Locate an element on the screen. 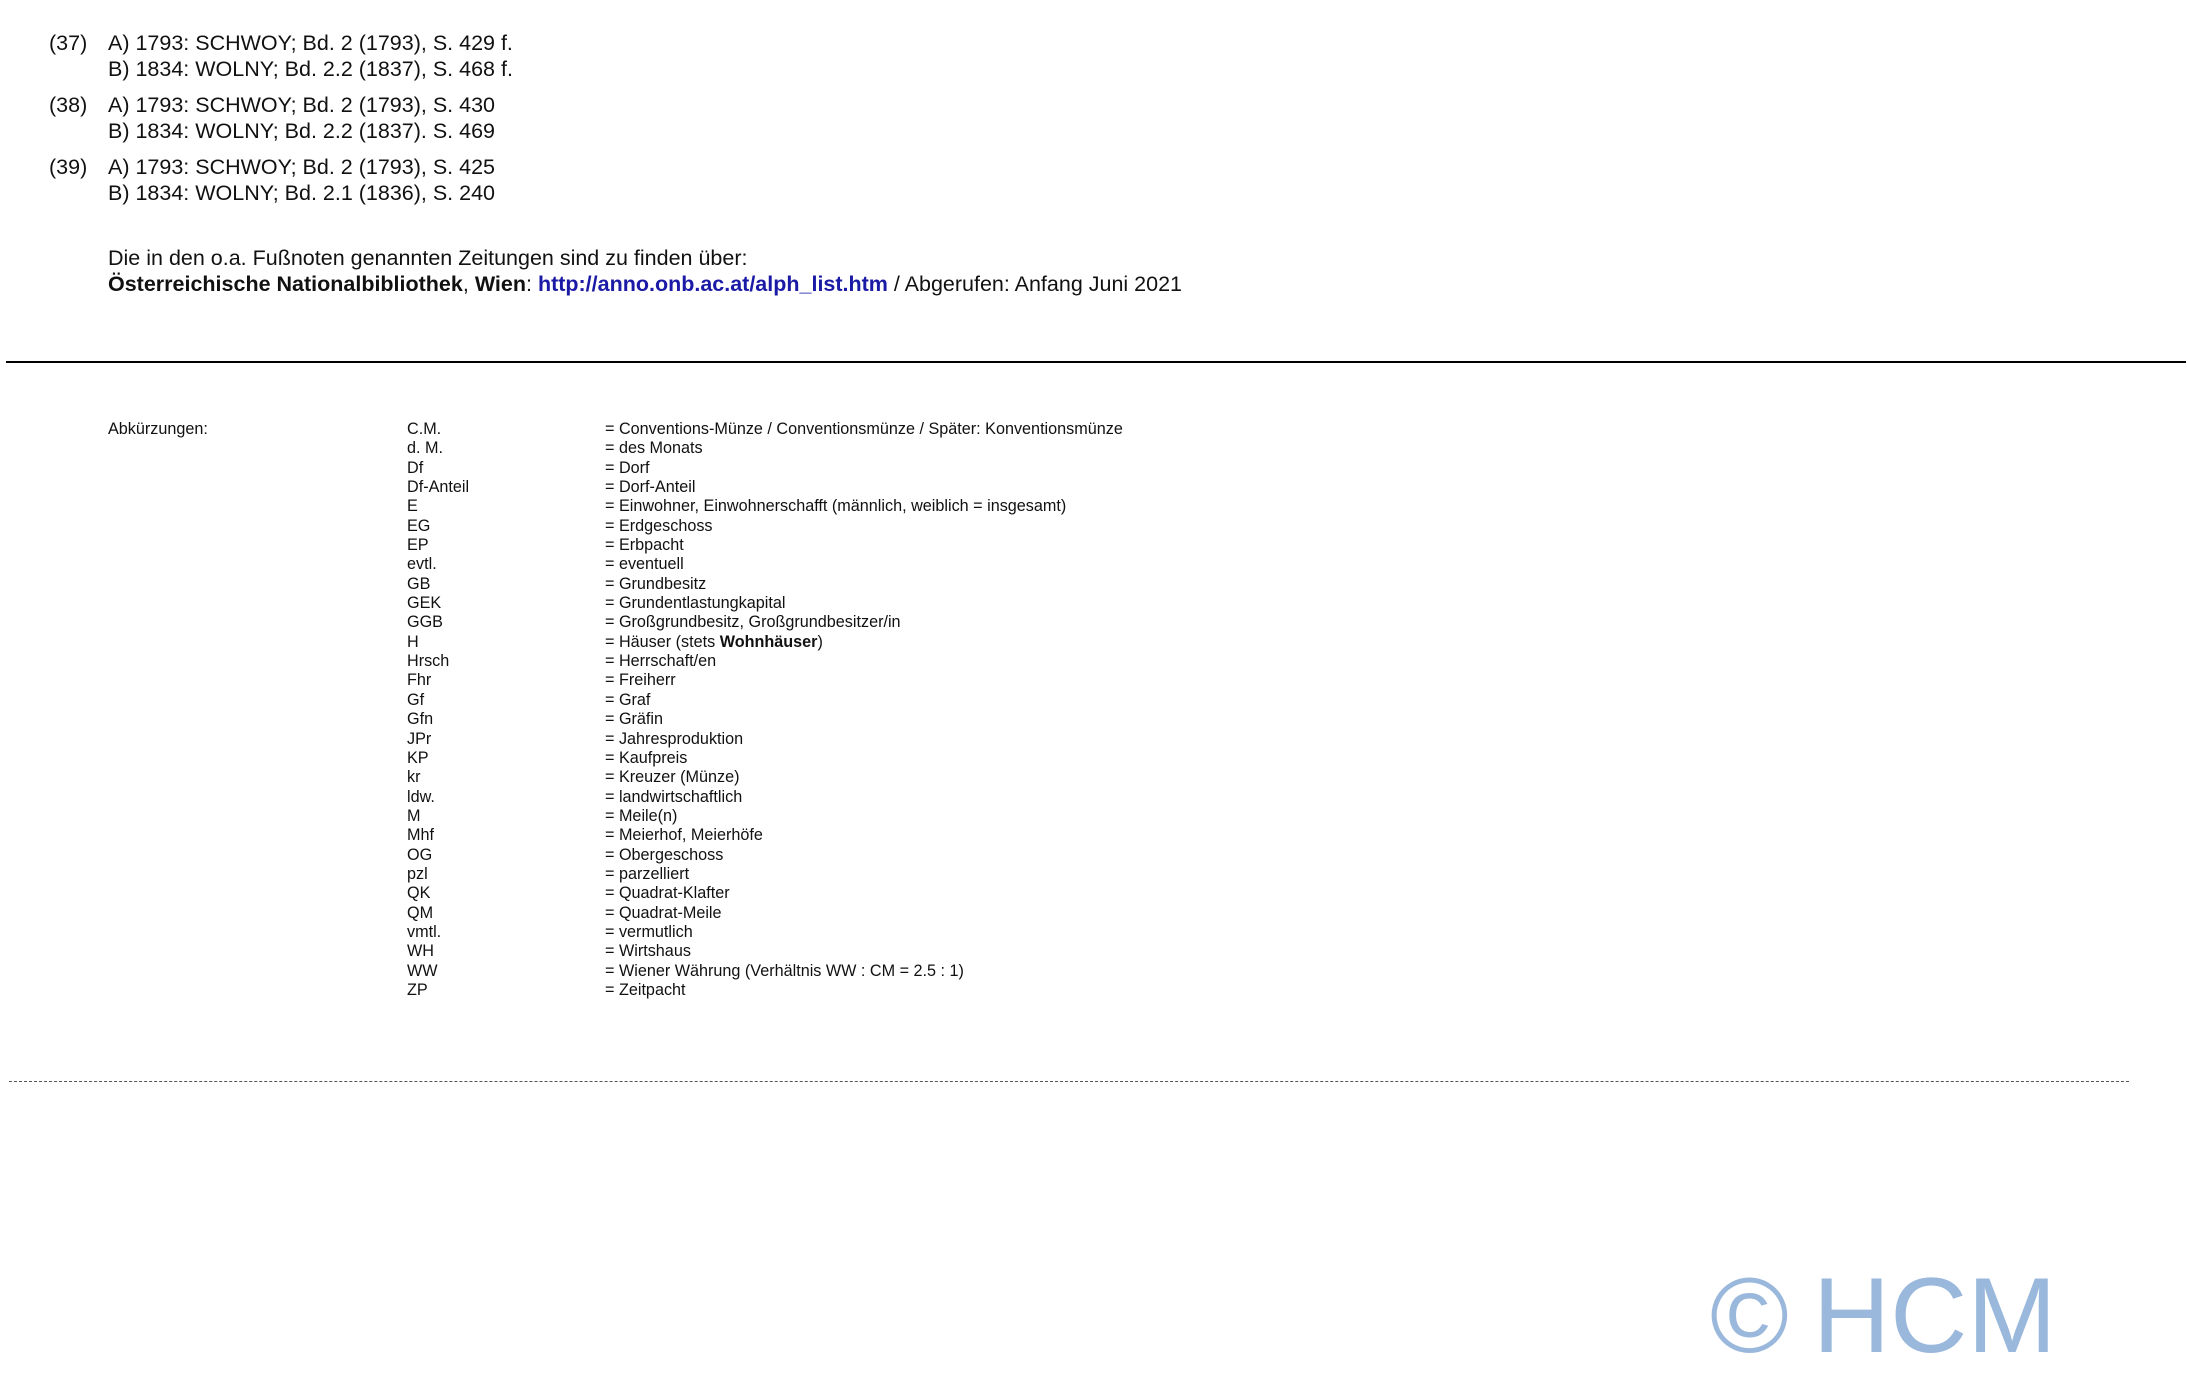 Image resolution: width=2188 pixels, height=1375 pixels. abbreviation-meaning: = Grundbesitz is located at coordinates (656, 583).